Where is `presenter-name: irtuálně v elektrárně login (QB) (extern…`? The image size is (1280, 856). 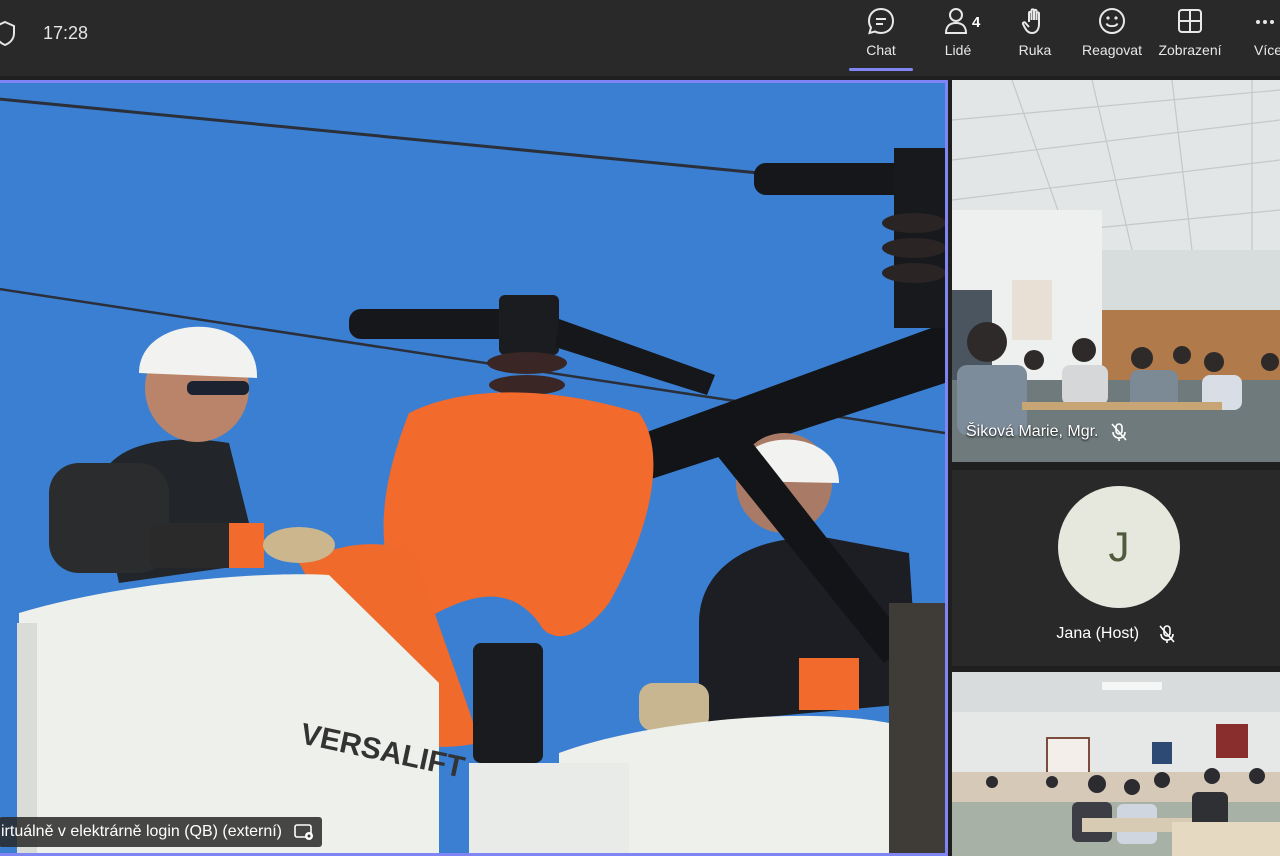
presenter-name: irtuálně v elektrárně login (QB) (extern… is located at coordinates (141, 831).